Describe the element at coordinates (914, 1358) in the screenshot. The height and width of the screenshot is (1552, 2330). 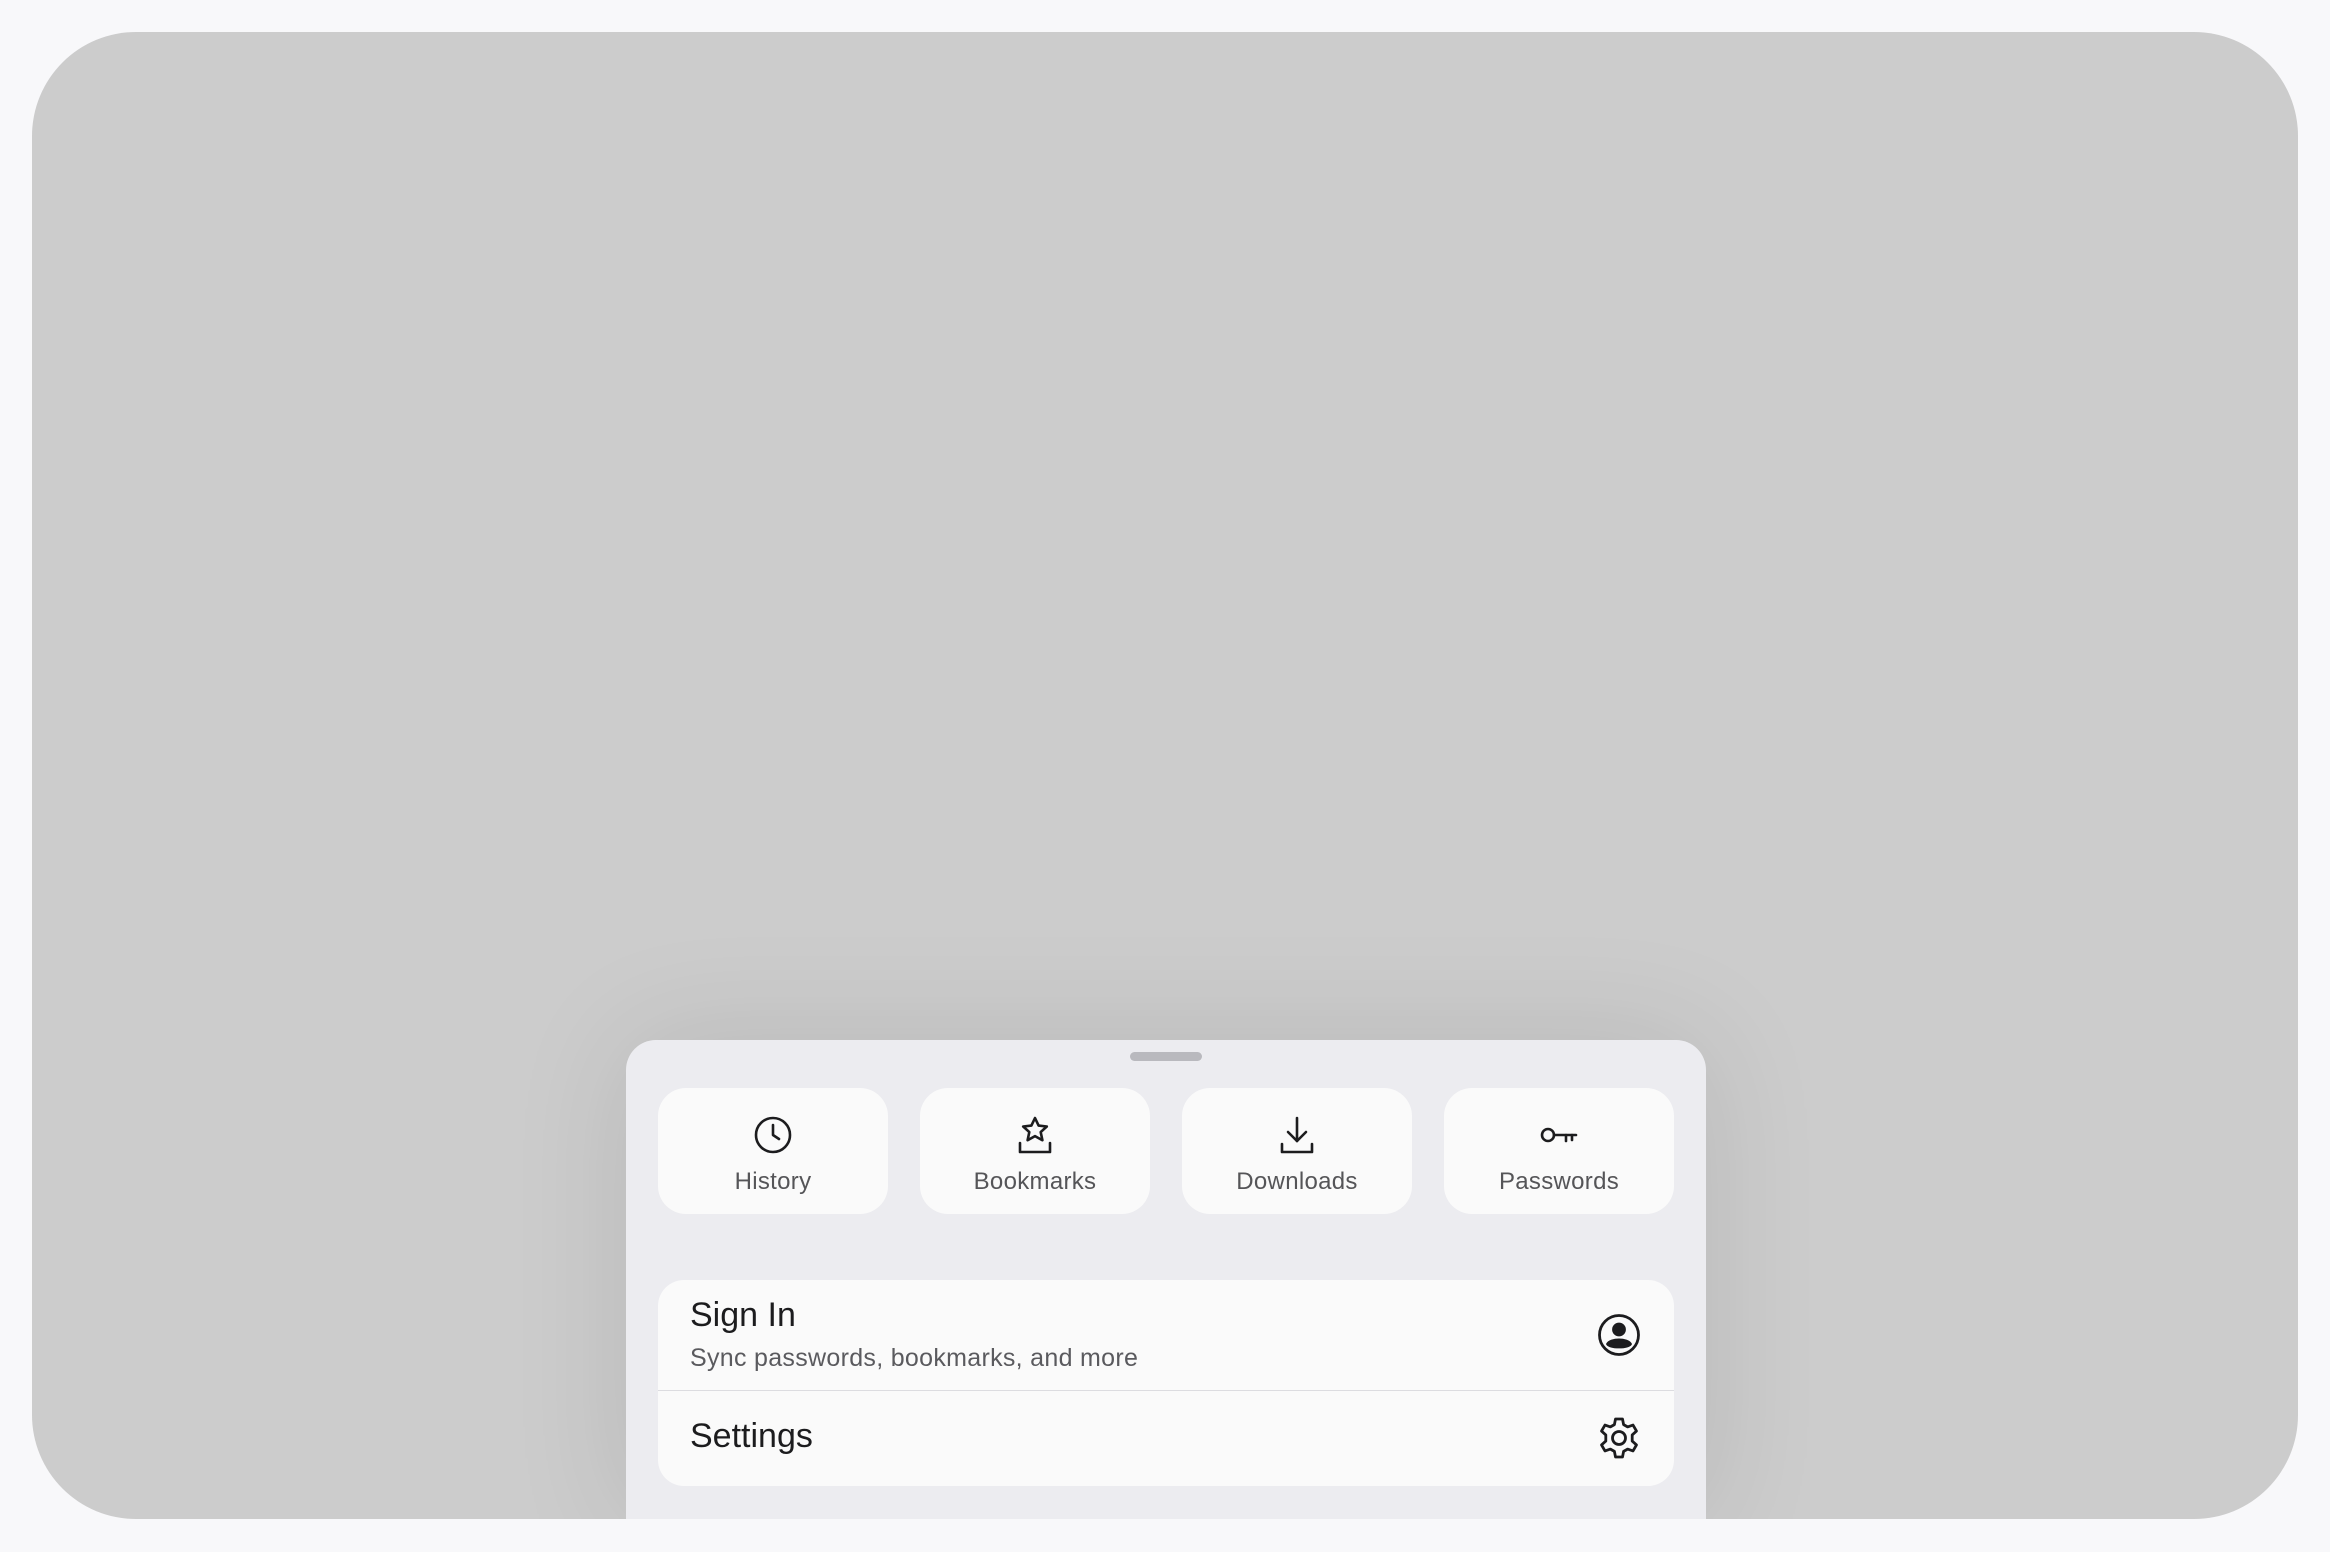
I see `sign-in-subtitle: Sync passwords, bookmarks, and more` at that location.